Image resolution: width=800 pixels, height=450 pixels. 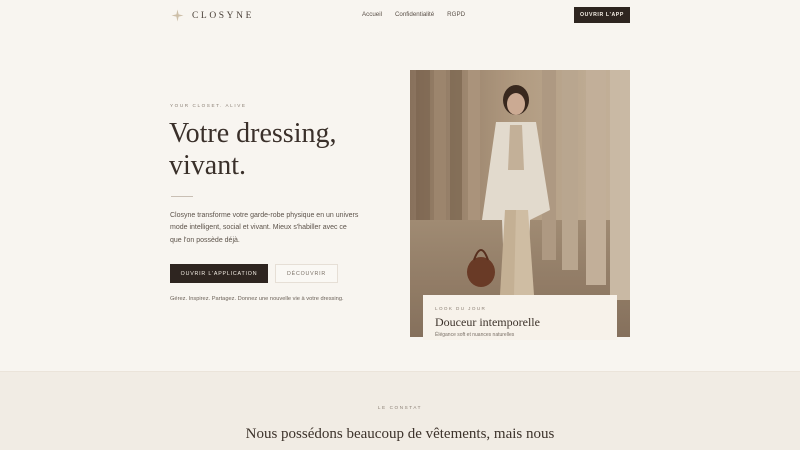 I want to click on look-title: Douceur intemporelle, so click(x=487, y=322).